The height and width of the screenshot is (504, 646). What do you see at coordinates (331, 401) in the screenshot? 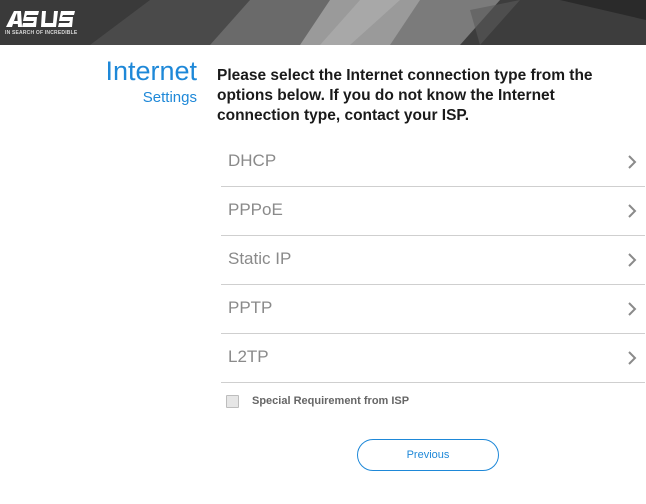
I see `special-requirement-label: Special Requirement from ISP` at bounding box center [331, 401].